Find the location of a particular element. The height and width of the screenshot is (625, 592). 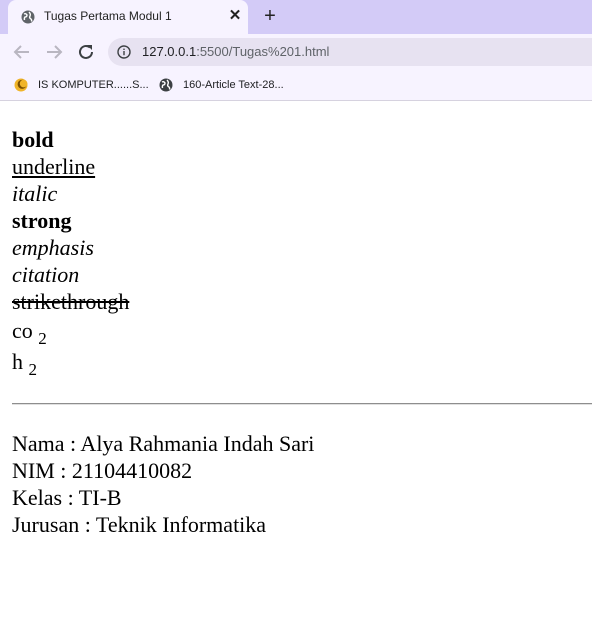

bold-text: bold is located at coordinates (33, 139).